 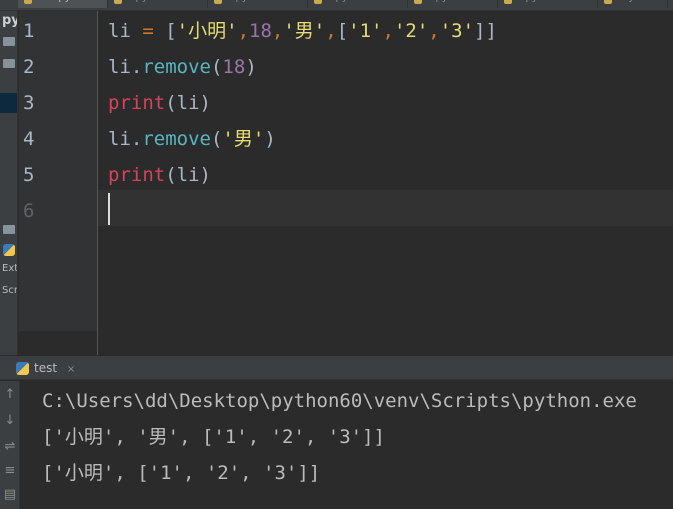 What do you see at coordinates (10, 421) in the screenshot?
I see `arrow-down-icon: ↓` at bounding box center [10, 421].